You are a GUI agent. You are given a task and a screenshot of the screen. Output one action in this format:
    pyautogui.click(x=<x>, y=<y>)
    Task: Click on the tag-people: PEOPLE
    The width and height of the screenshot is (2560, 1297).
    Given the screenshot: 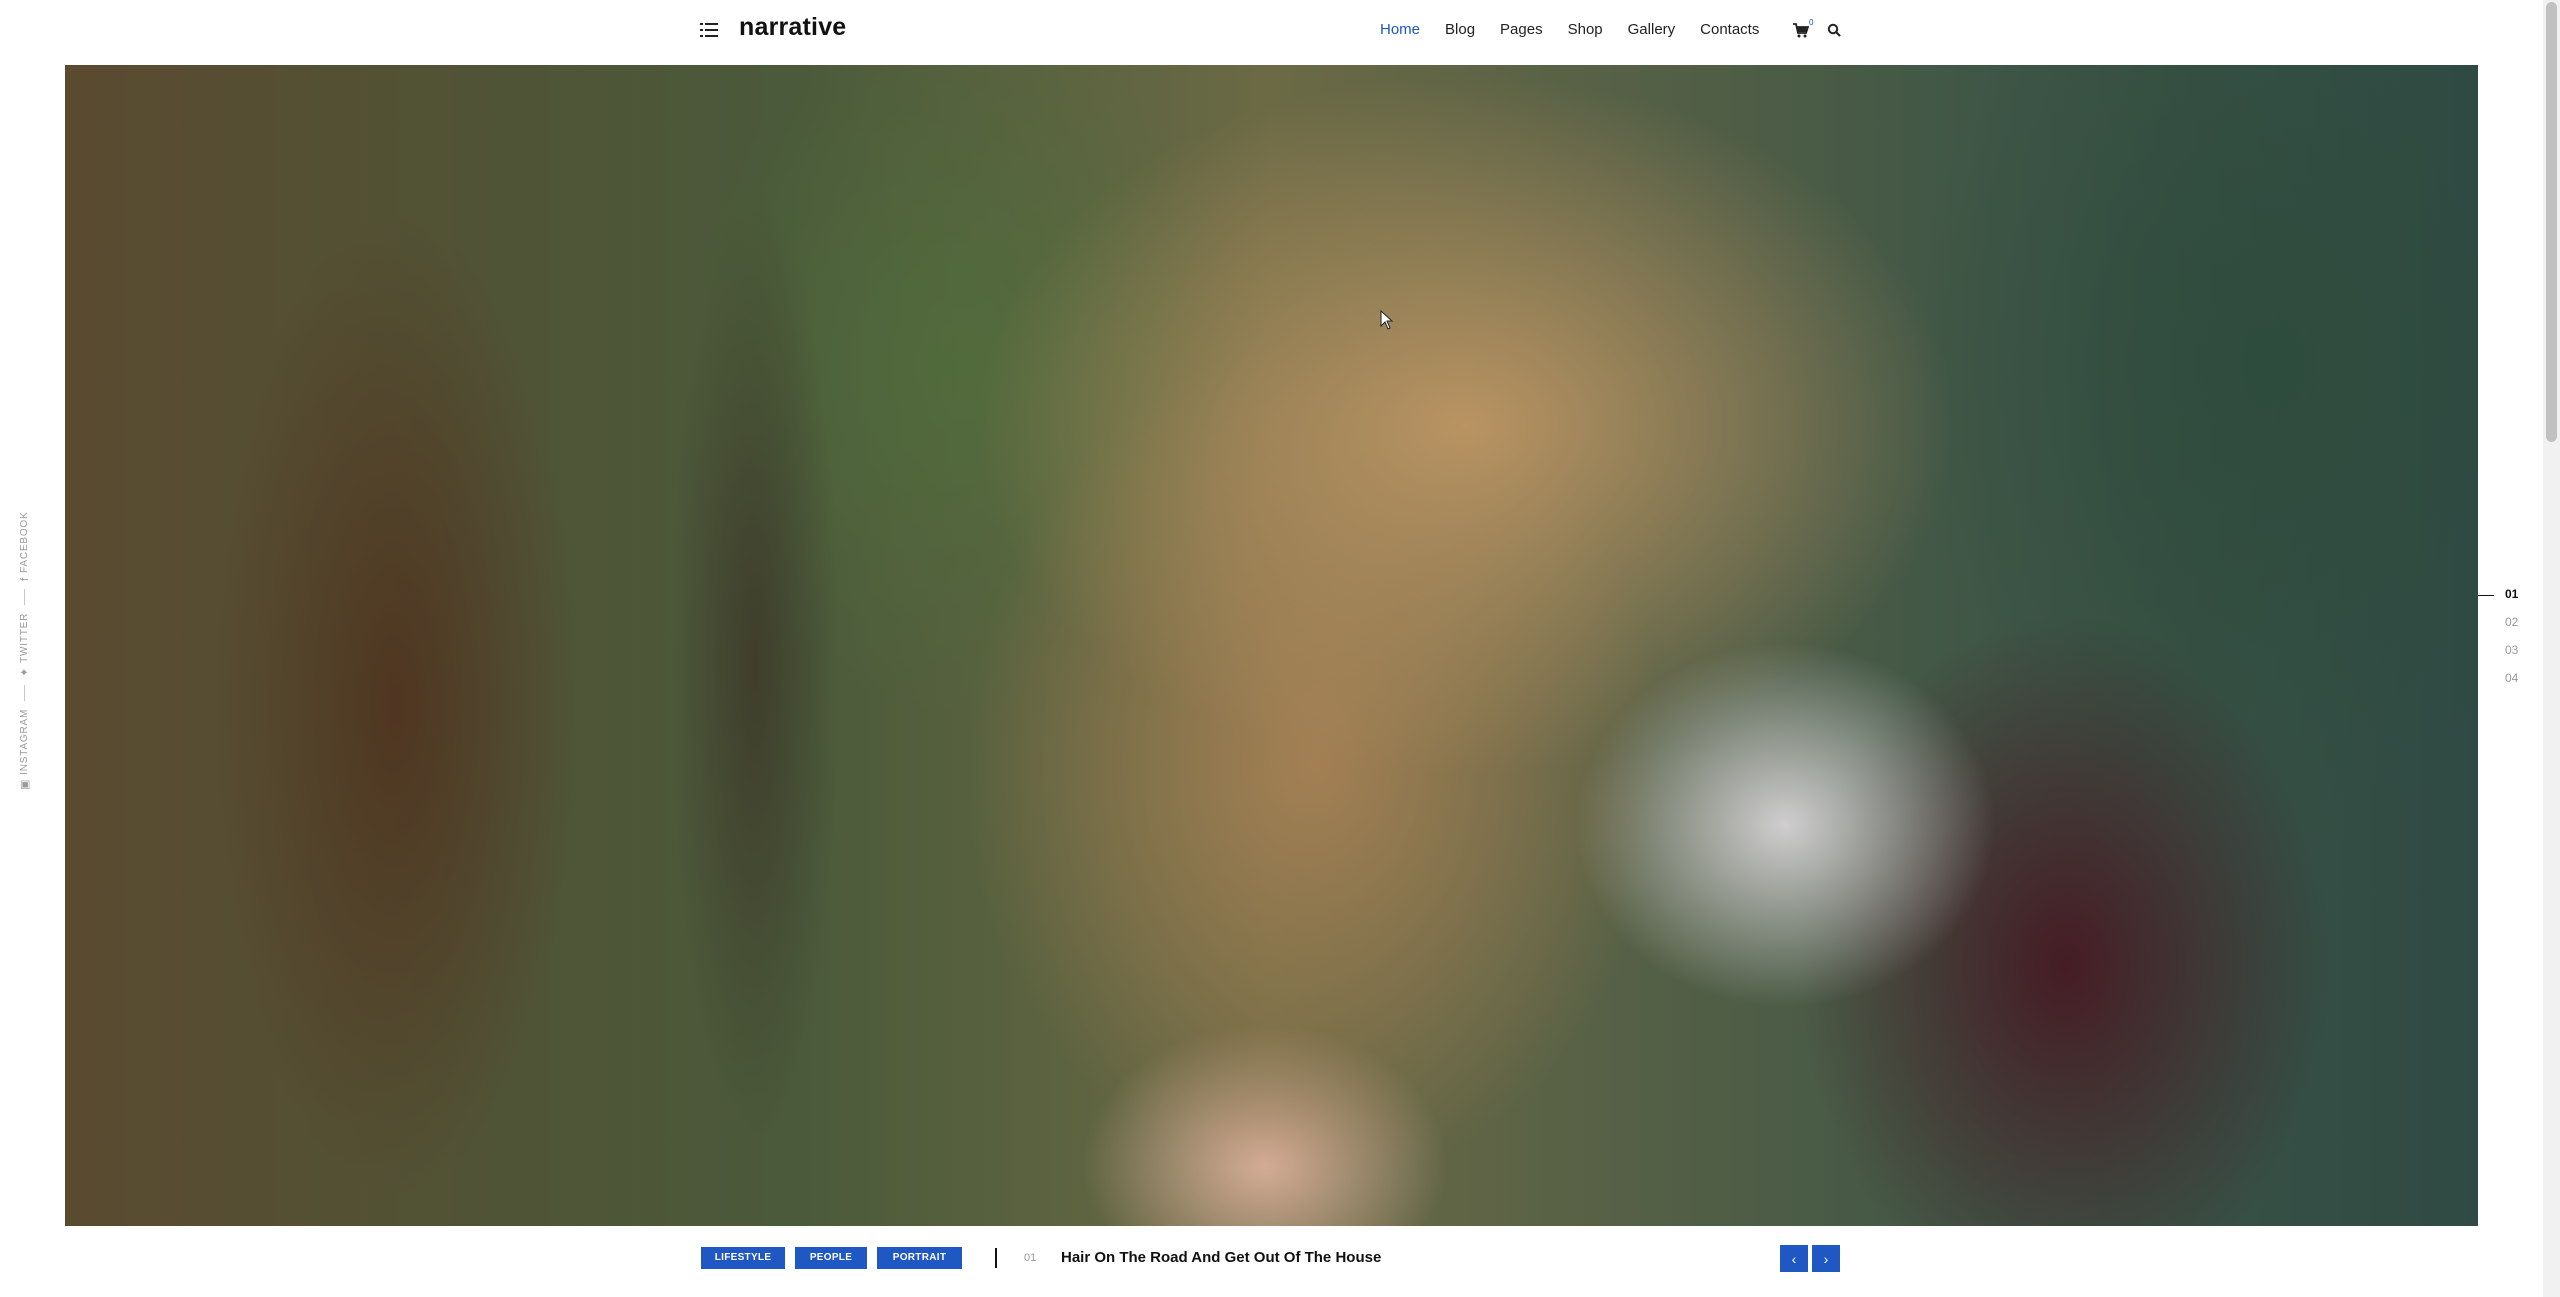 What is the action you would take?
    pyautogui.click(x=831, y=1258)
    